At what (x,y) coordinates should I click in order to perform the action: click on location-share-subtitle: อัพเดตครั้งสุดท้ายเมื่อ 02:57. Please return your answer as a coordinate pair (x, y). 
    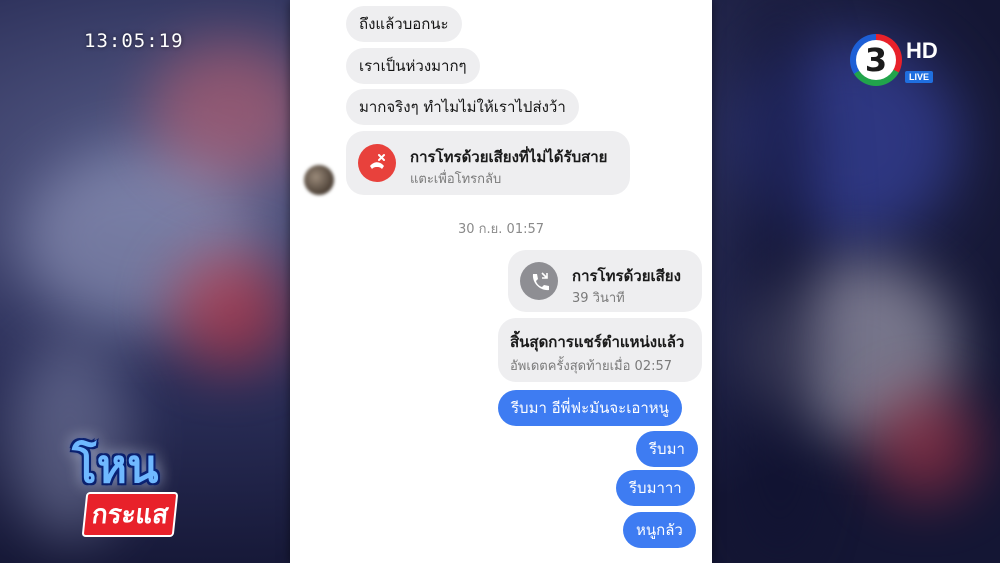
    Looking at the image, I should click on (591, 366).